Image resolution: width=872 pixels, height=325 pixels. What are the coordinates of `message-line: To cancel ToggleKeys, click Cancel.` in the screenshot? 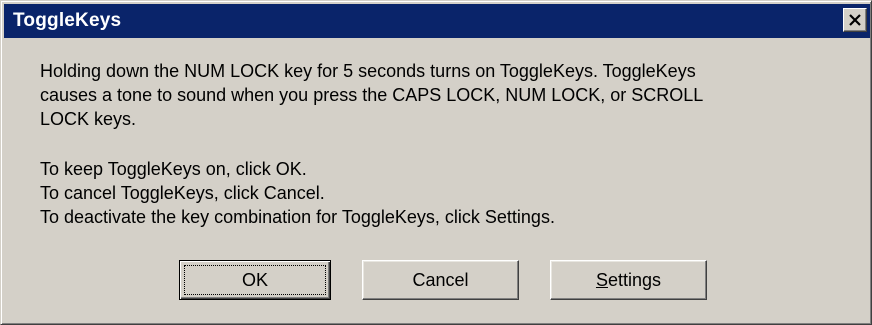 It's located at (182, 193).